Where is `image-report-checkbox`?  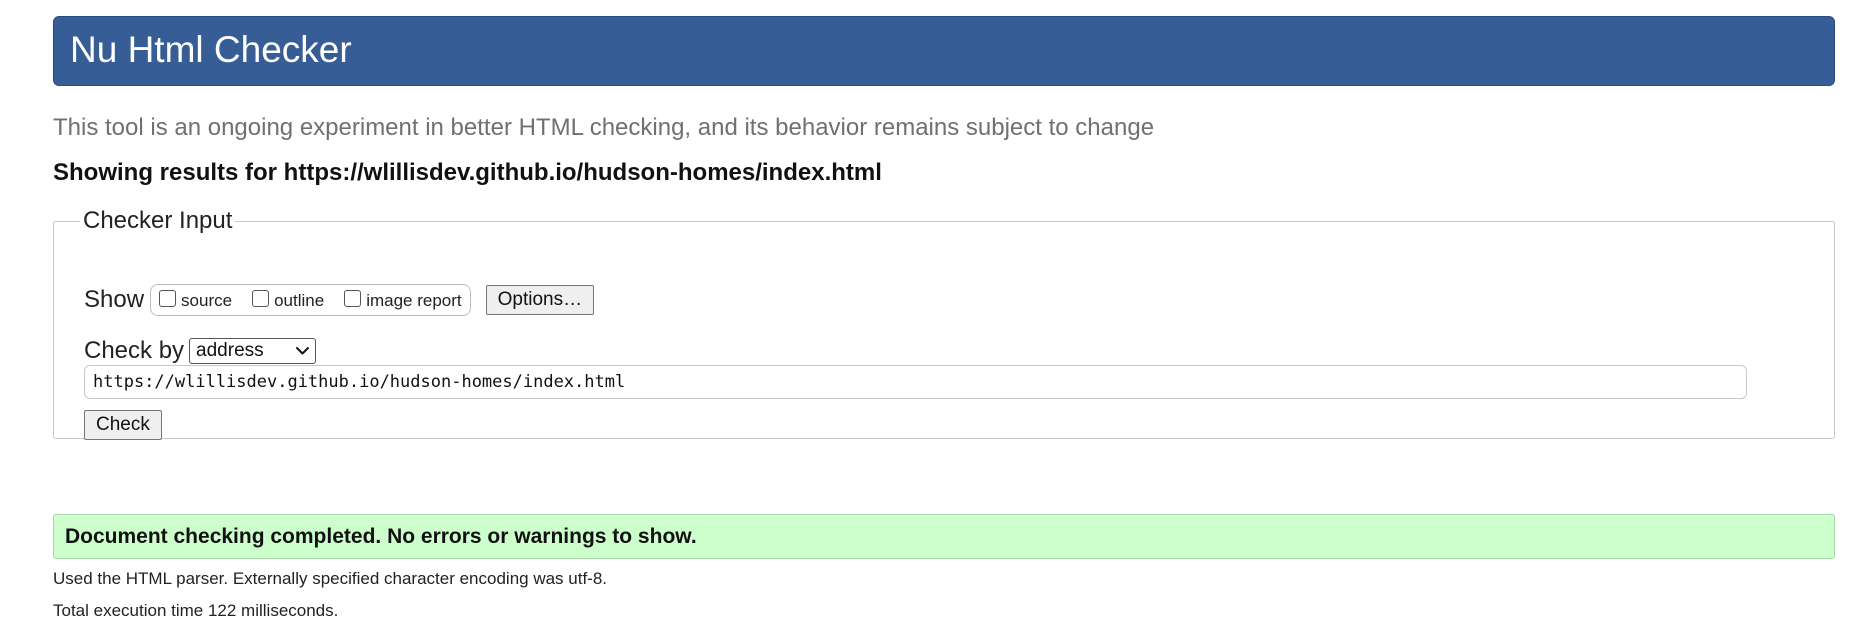
image-report-checkbox is located at coordinates (353, 298).